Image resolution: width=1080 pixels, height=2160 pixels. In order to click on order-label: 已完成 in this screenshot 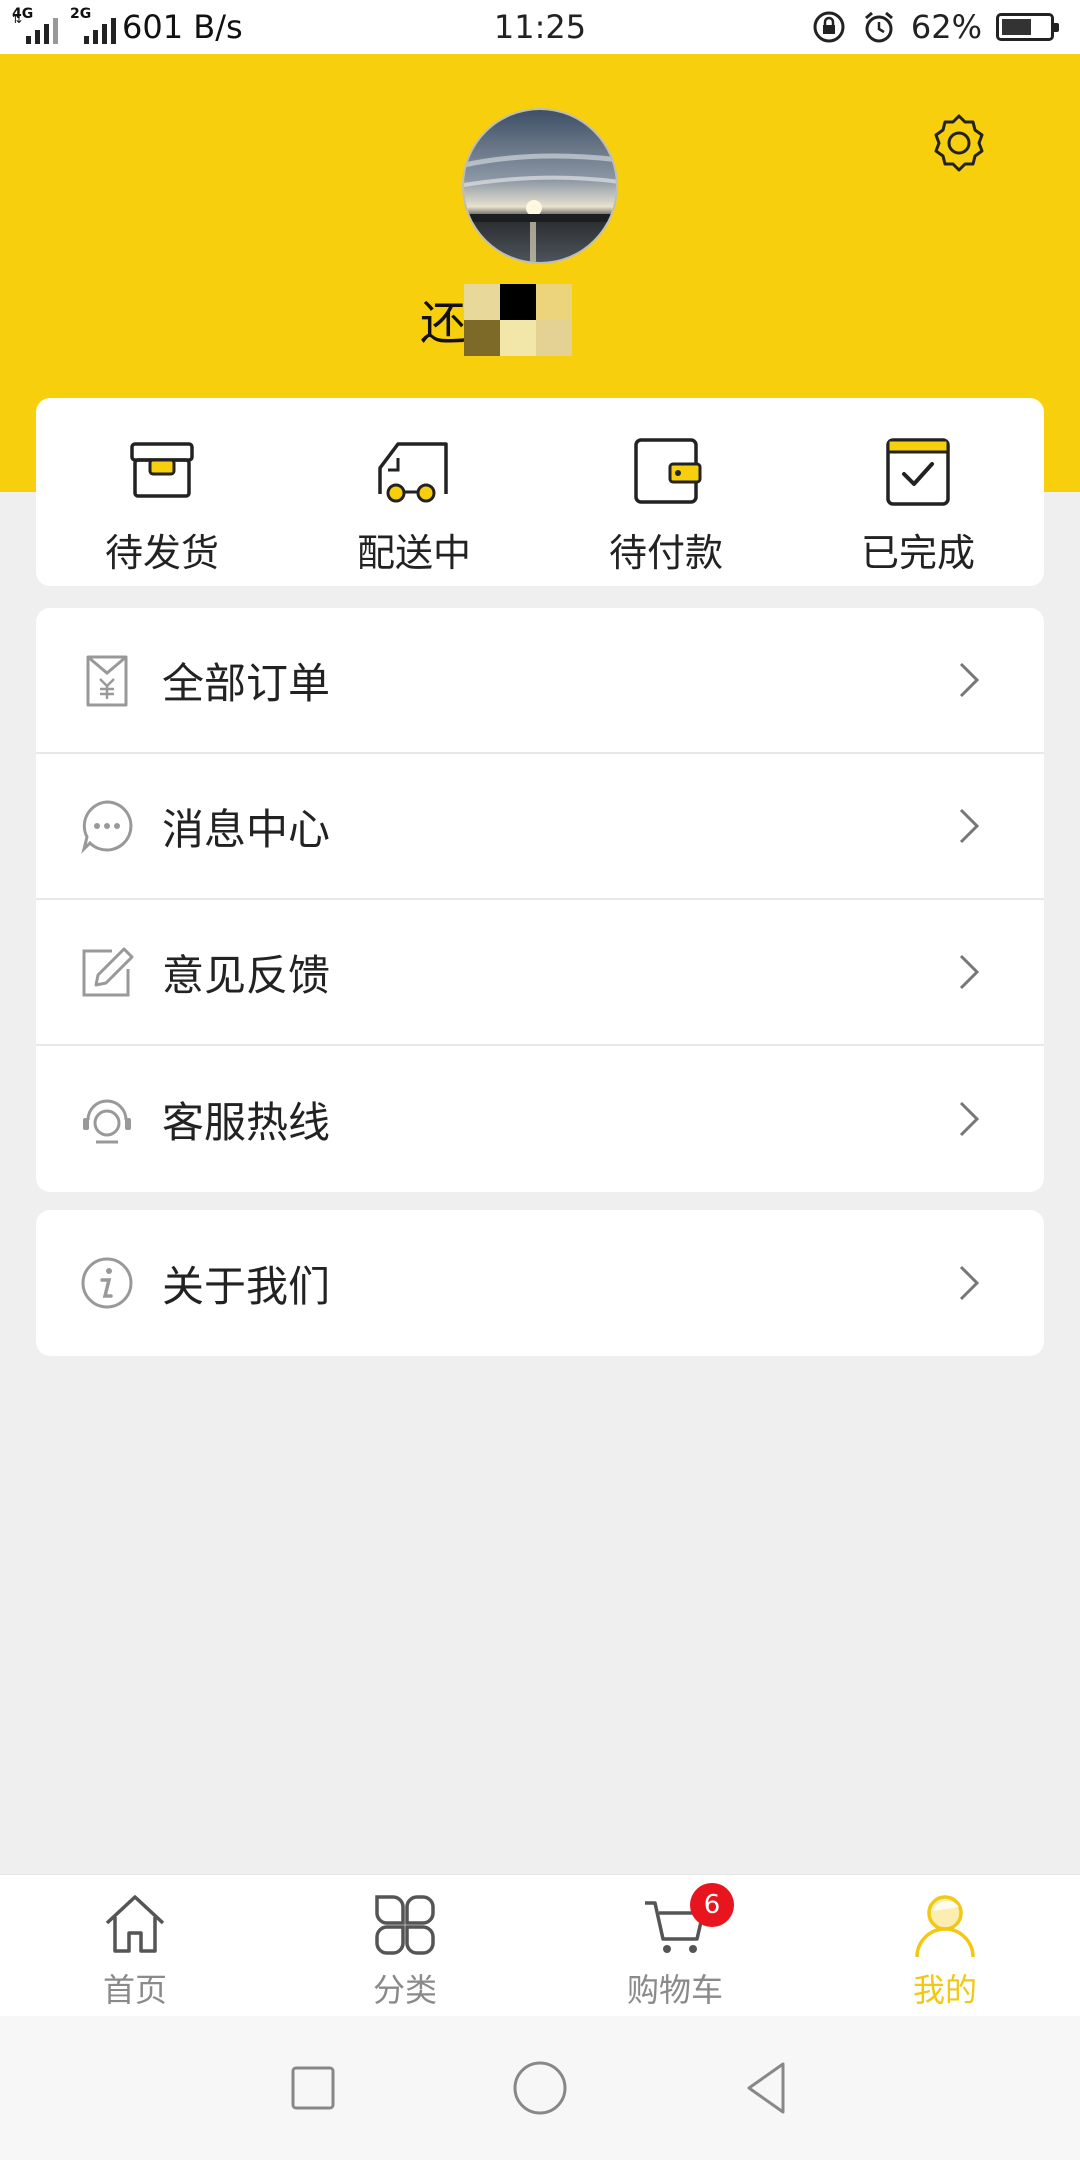, I will do `click(917, 553)`.